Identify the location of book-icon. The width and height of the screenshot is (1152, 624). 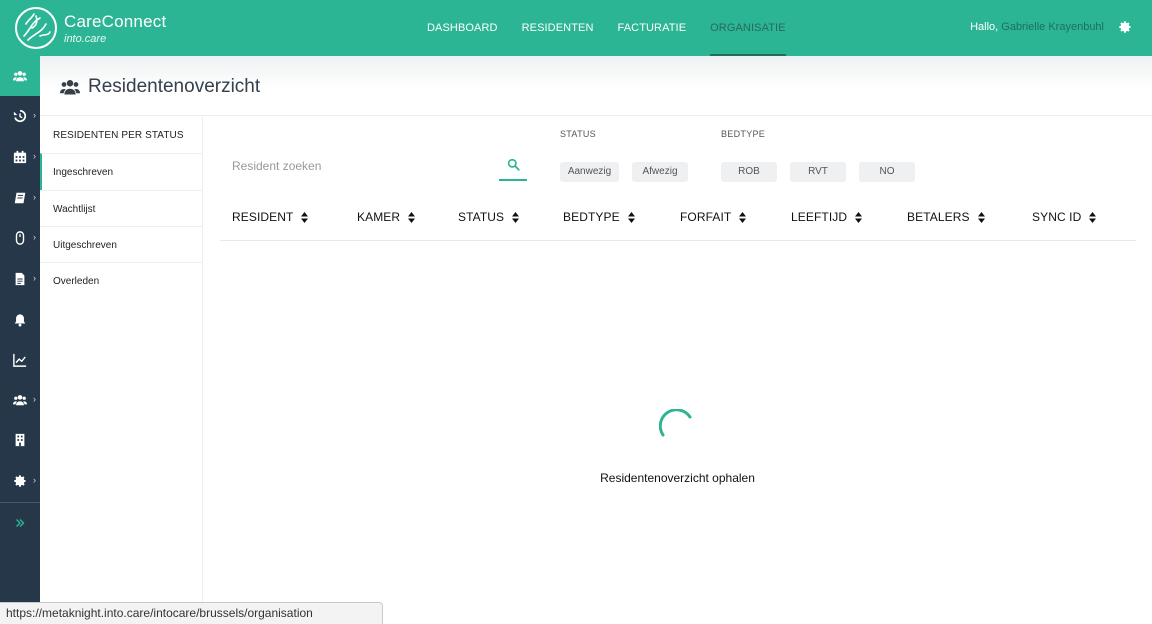
(20, 198).